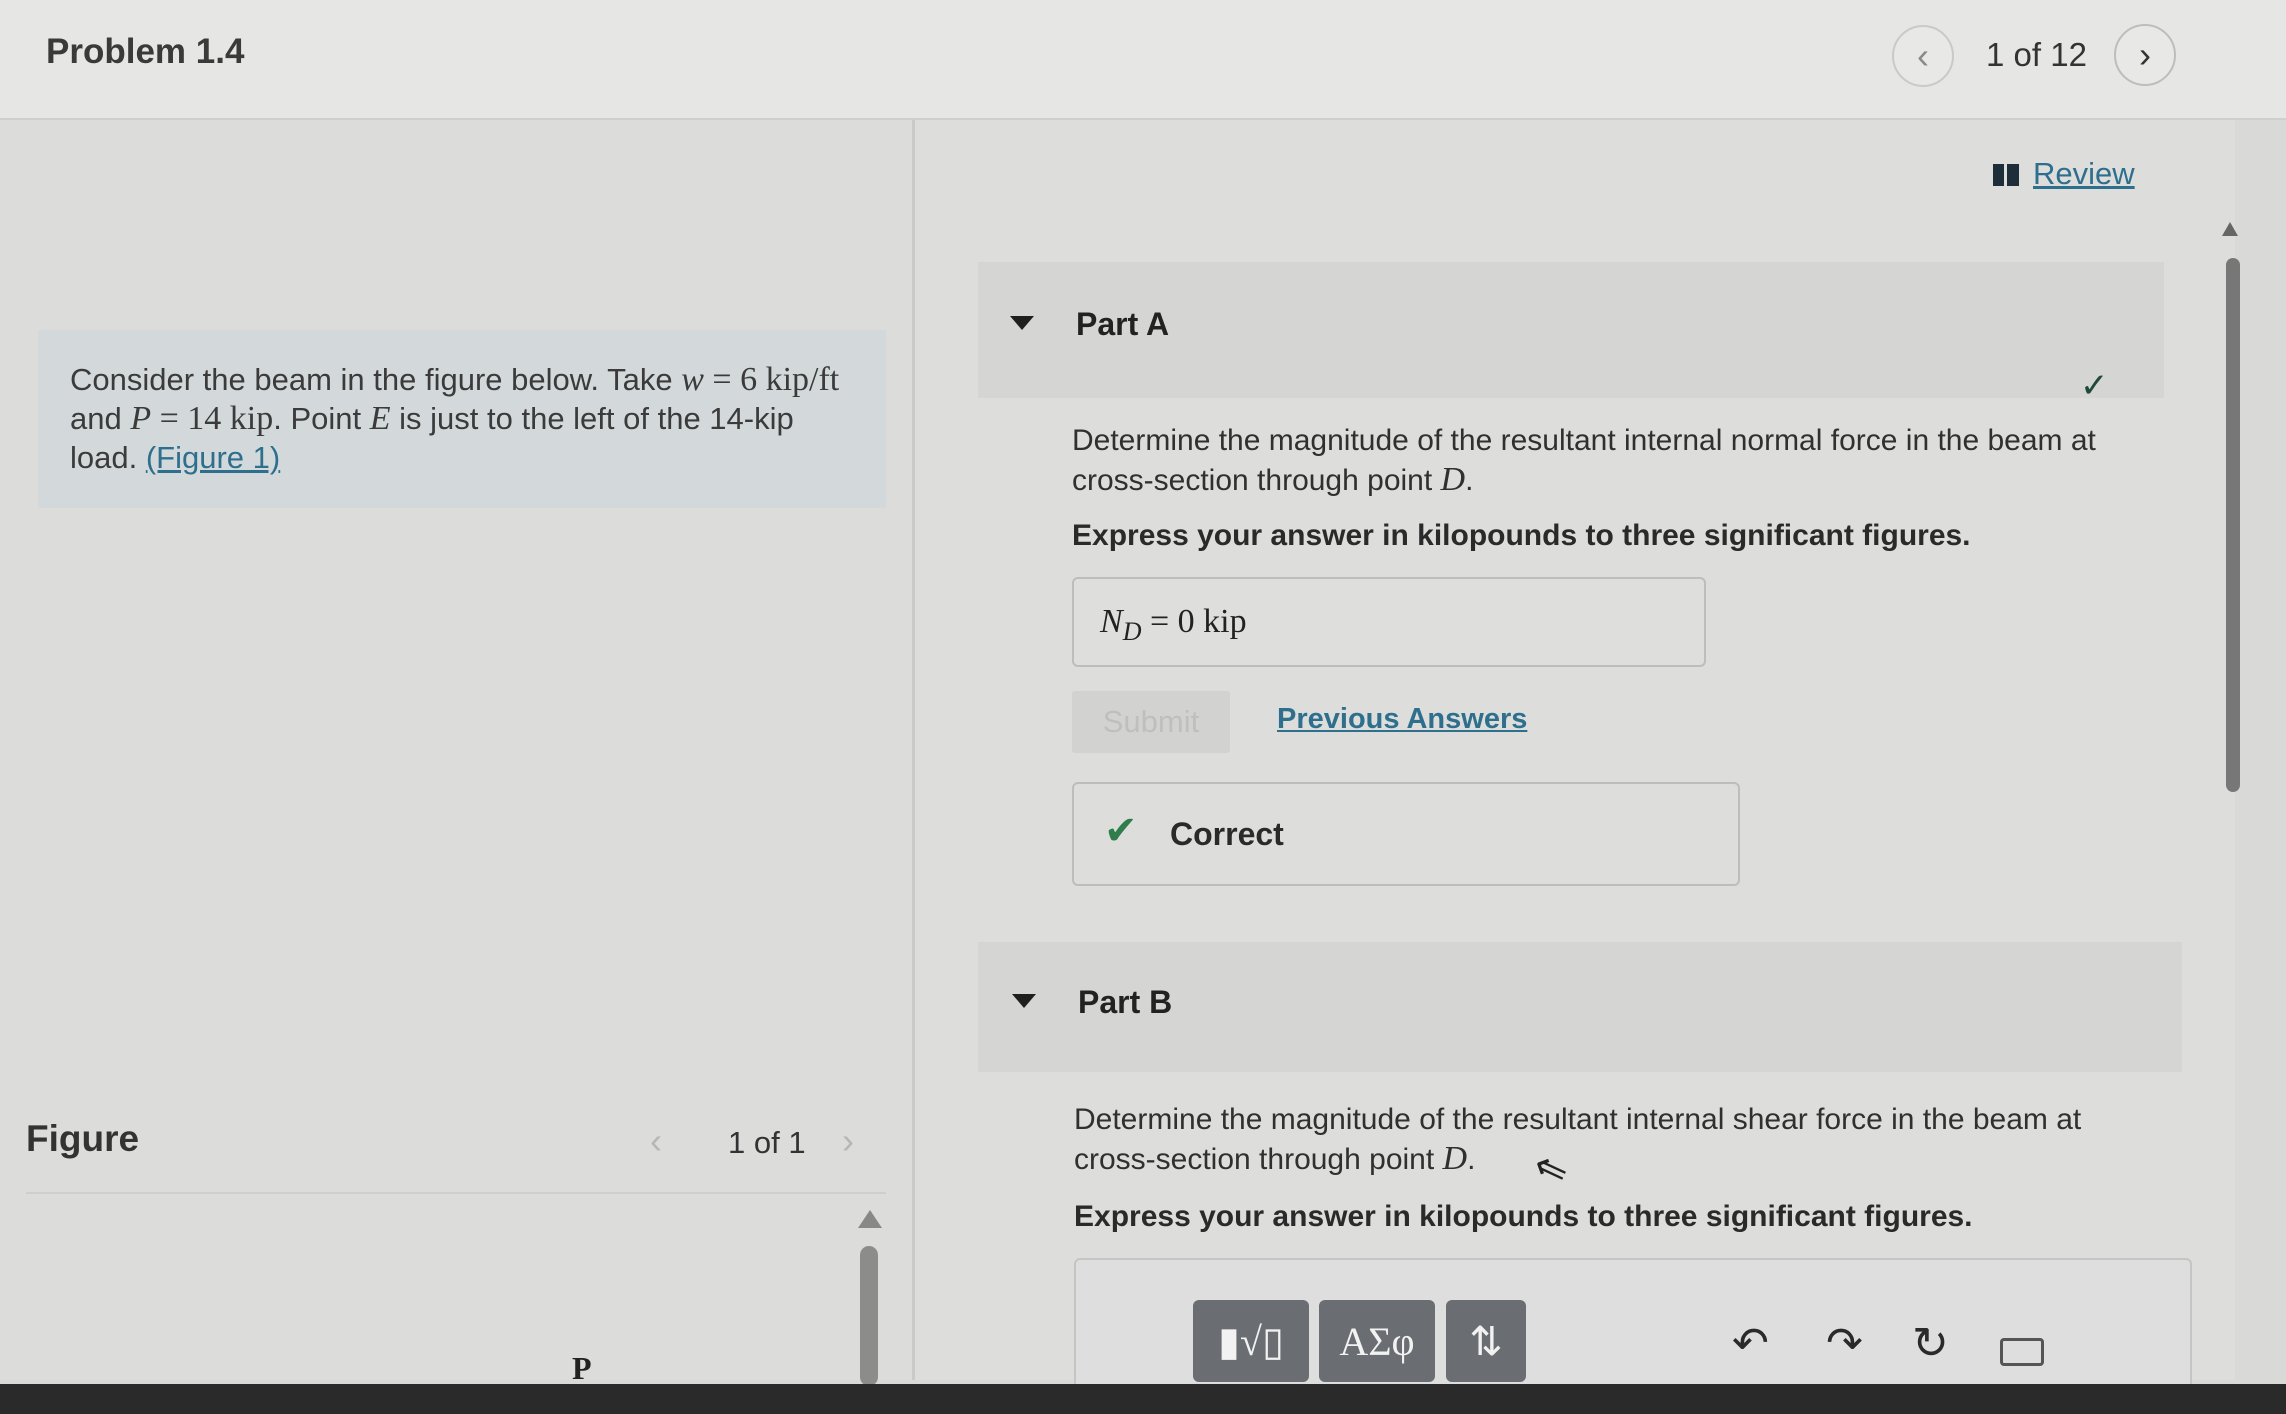 This screenshot has width=2286, height=1414. Describe the element at coordinates (2036, 54) in the screenshot. I see `problem-page-count: 1 of 12` at that location.